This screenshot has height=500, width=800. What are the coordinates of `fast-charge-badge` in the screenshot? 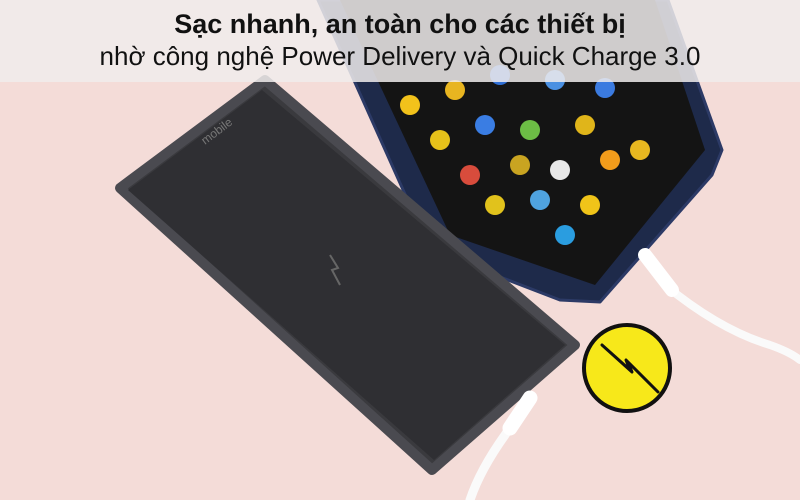 It's located at (627, 368).